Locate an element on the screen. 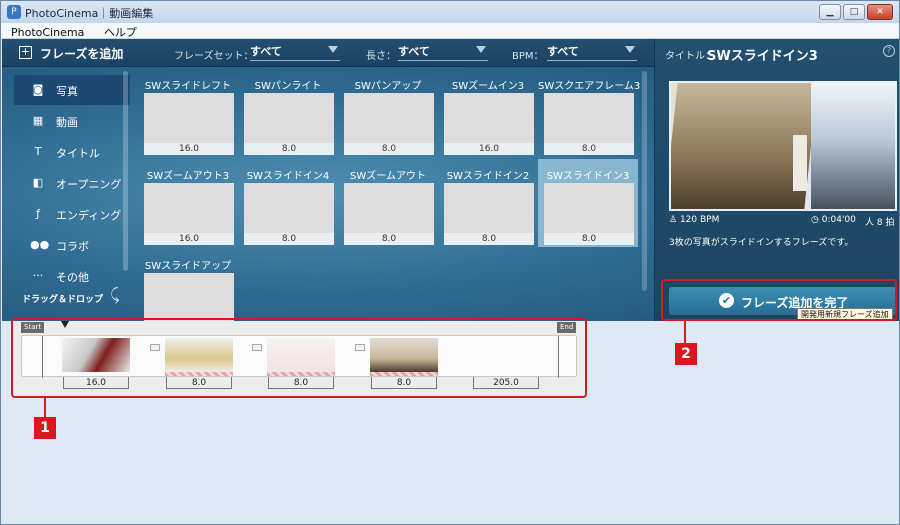 Image resolution: width=900 pixels, height=525 pixels. opening-icon: ◧ is located at coordinates (38, 182).